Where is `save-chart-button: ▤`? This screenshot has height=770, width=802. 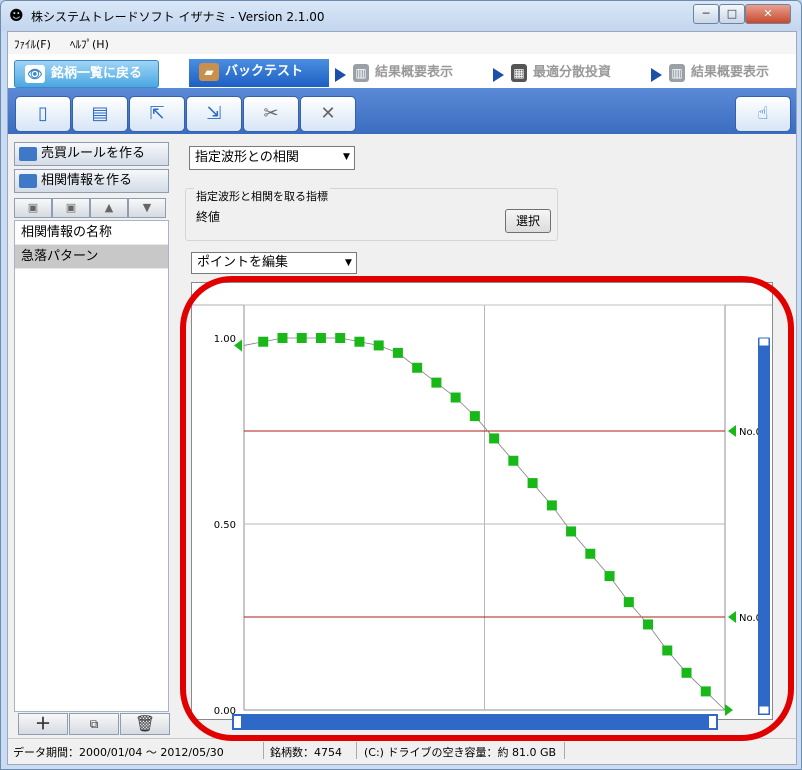 save-chart-button: ▤ is located at coordinates (100, 114).